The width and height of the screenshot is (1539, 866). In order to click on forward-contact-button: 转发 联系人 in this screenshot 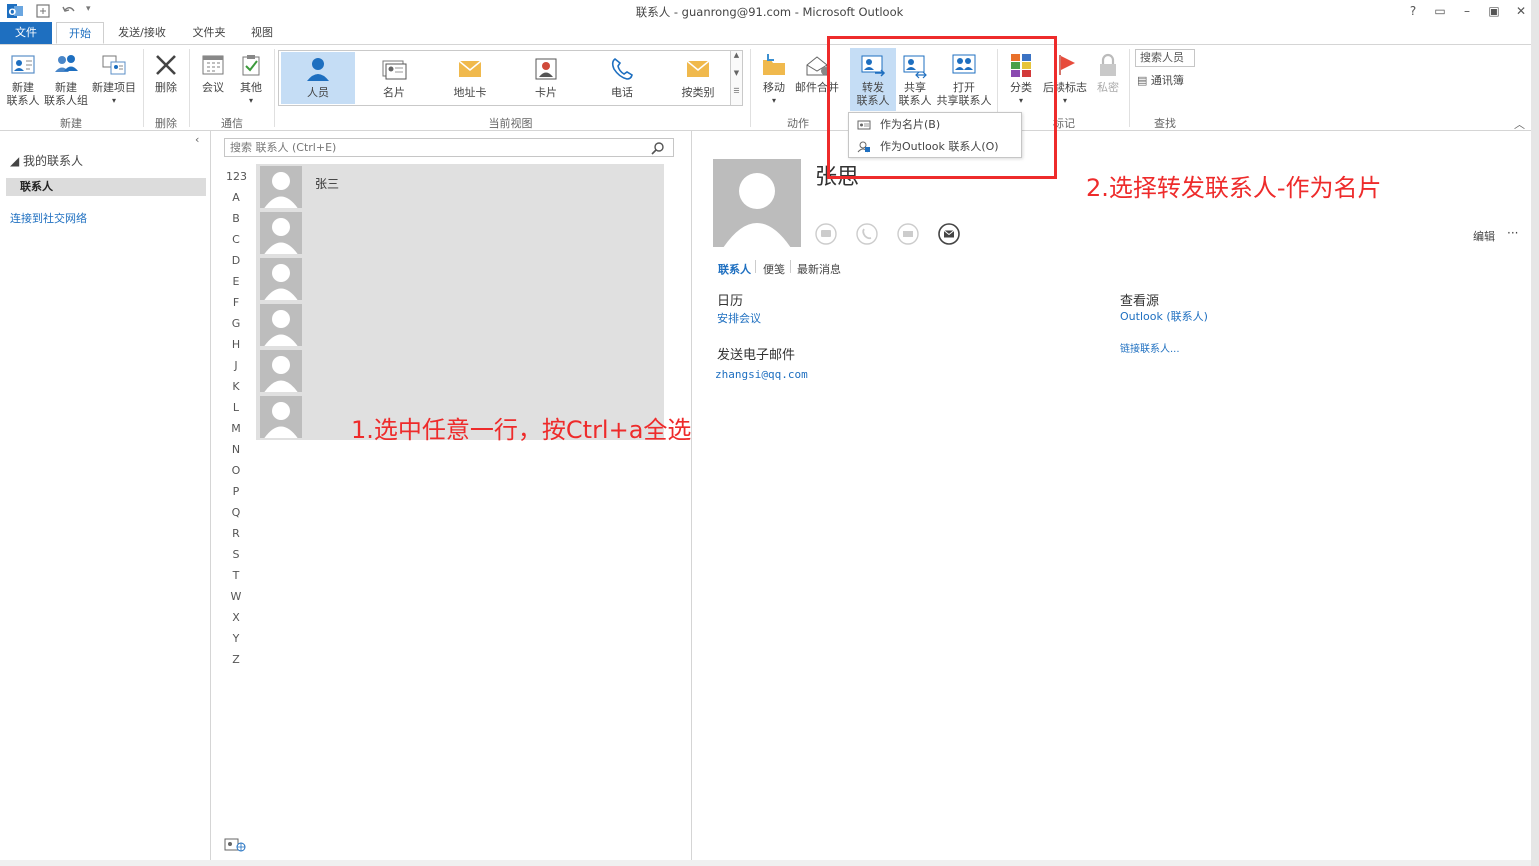, I will do `click(873, 79)`.